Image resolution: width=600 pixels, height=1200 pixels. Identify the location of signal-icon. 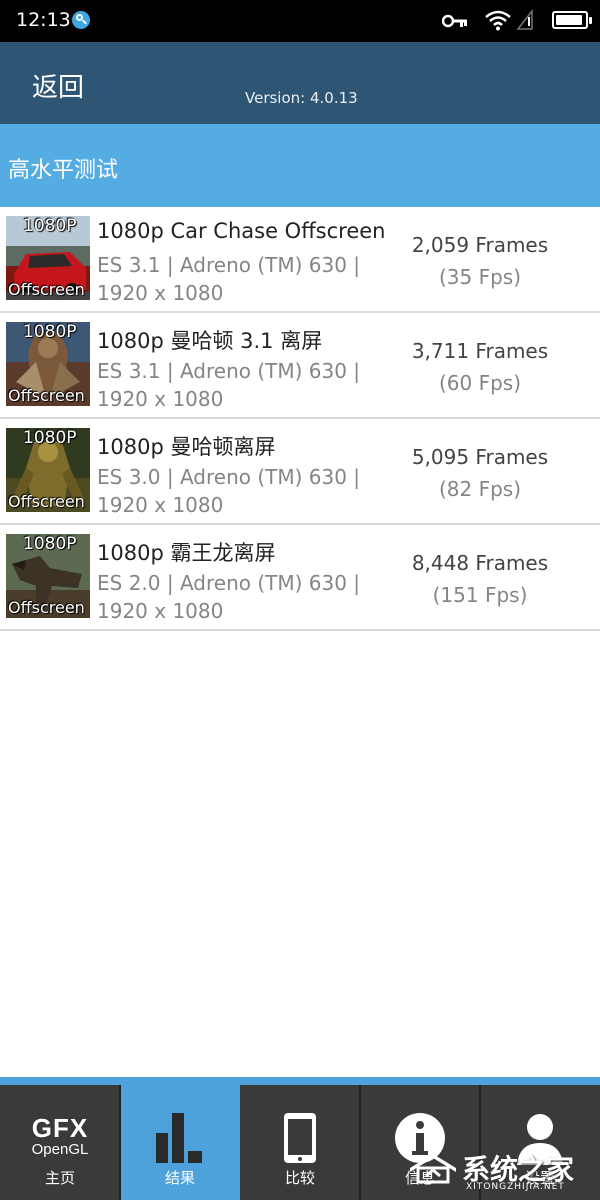
(524, 19).